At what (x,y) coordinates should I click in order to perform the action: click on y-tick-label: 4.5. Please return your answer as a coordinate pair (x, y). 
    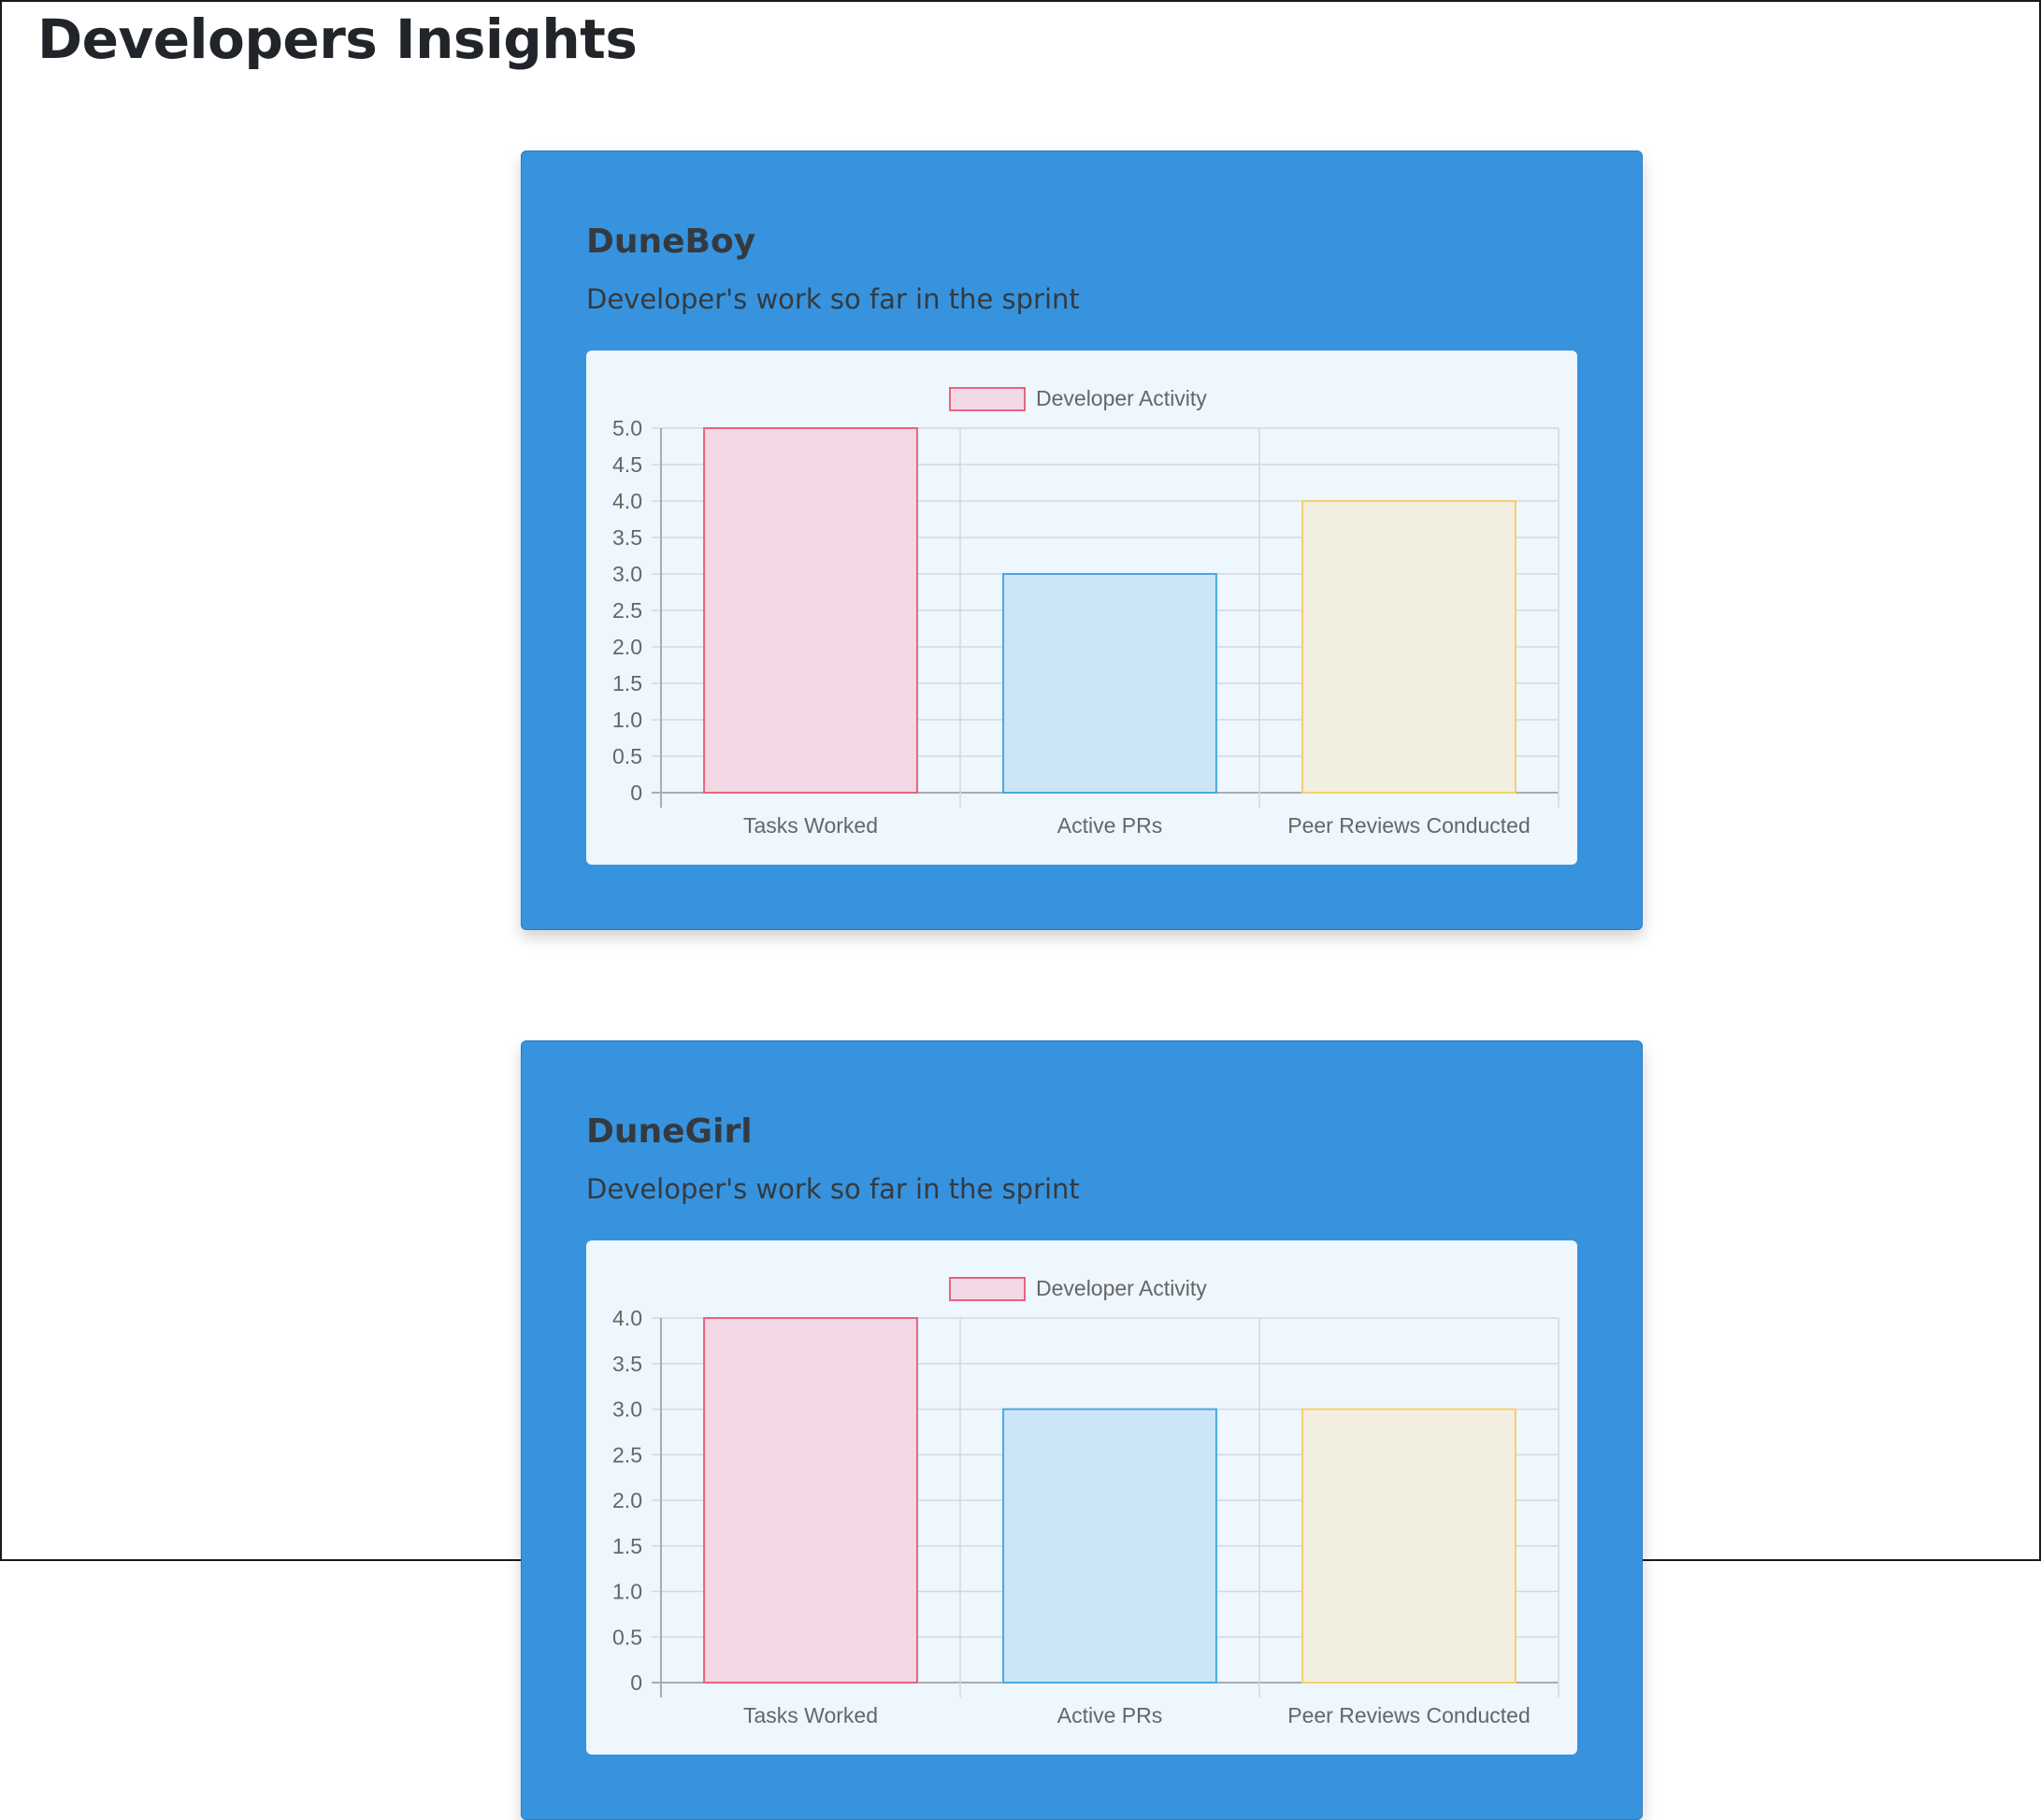
    Looking at the image, I should click on (627, 464).